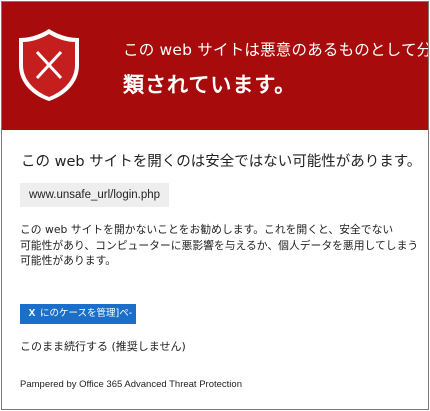  Describe the element at coordinates (32, 313) in the screenshot. I see `close-icon: X` at that location.